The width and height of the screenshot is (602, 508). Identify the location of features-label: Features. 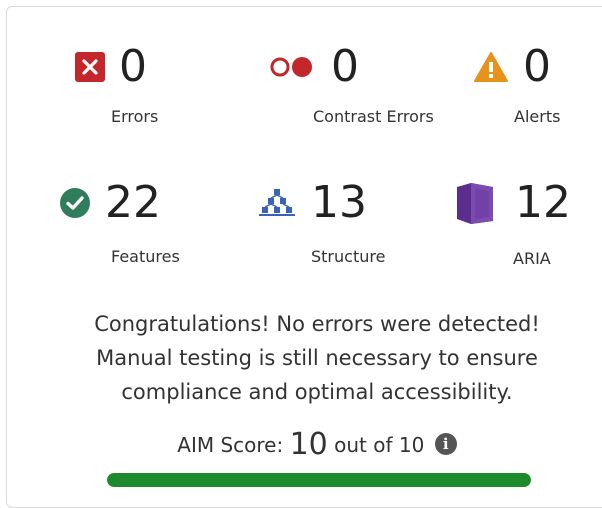
(145, 256).